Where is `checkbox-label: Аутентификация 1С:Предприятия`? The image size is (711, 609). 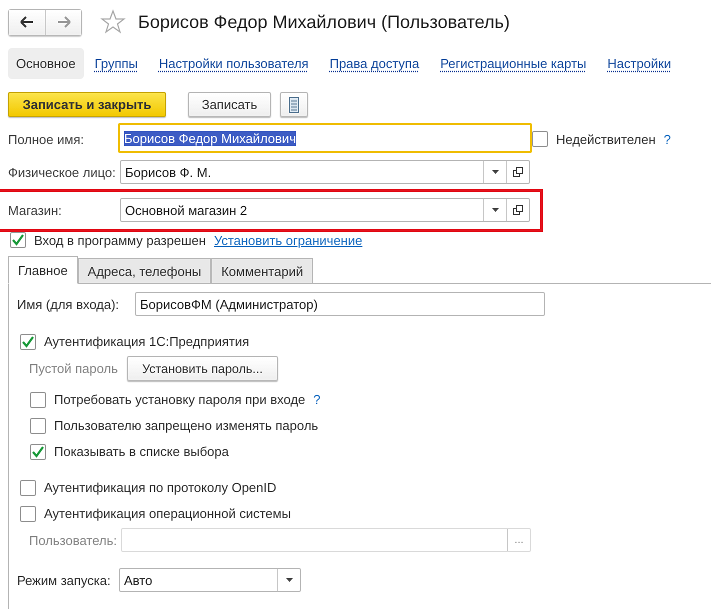
checkbox-label: Аутентификация 1С:Предприятия is located at coordinates (147, 341).